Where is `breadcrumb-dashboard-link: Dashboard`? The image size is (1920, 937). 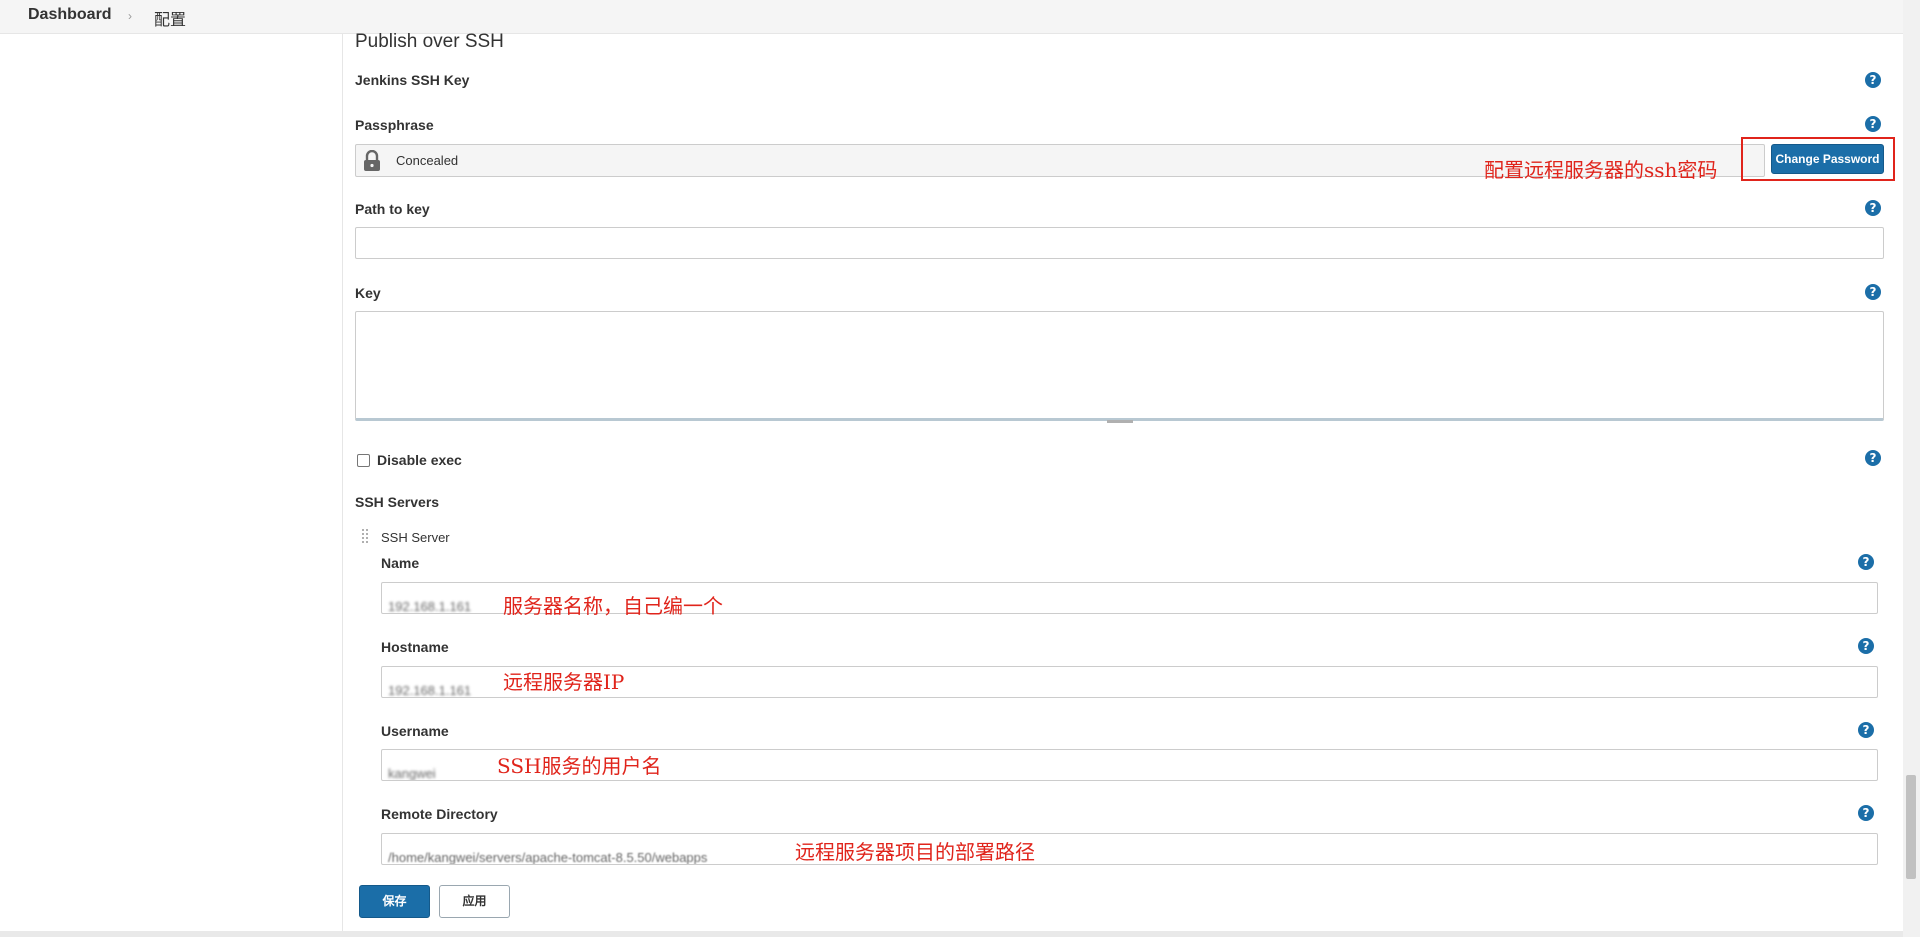 breadcrumb-dashboard-link: Dashboard is located at coordinates (70, 15).